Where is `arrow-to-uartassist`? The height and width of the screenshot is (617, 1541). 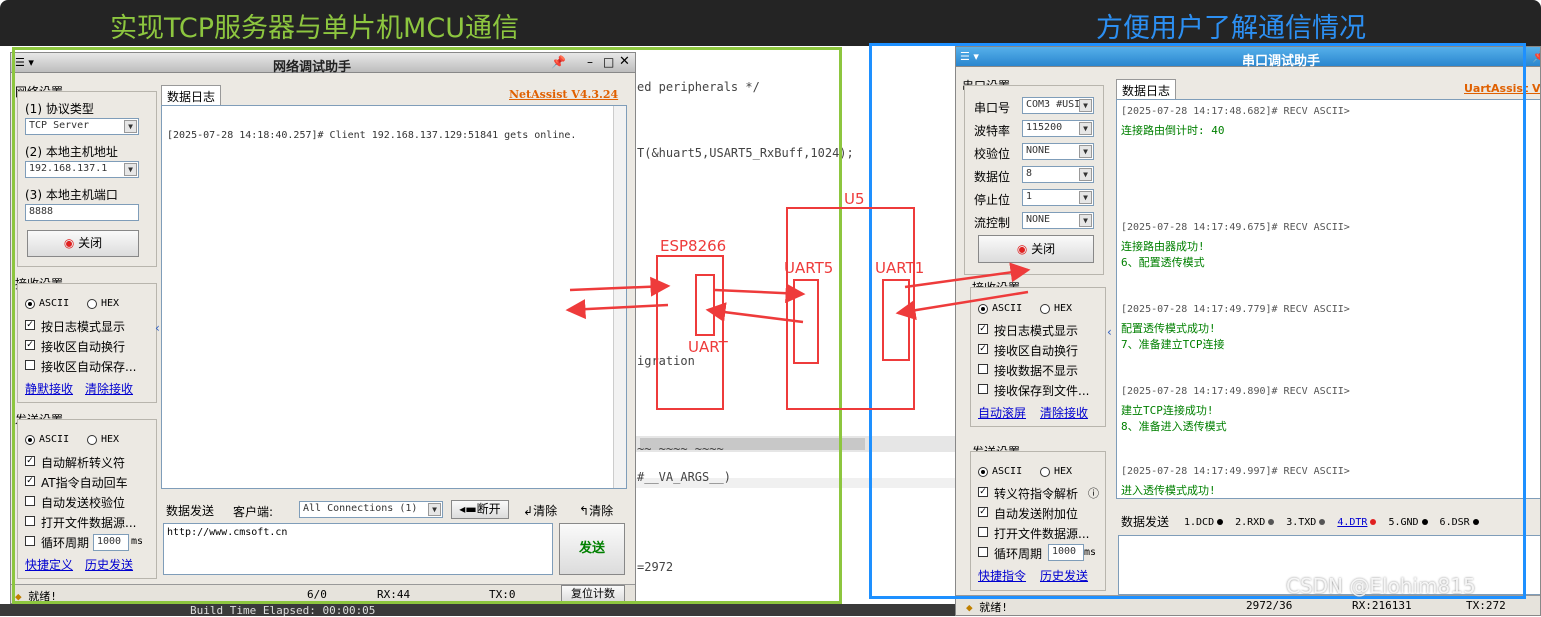 arrow-to-uartassist is located at coordinates (967, 275).